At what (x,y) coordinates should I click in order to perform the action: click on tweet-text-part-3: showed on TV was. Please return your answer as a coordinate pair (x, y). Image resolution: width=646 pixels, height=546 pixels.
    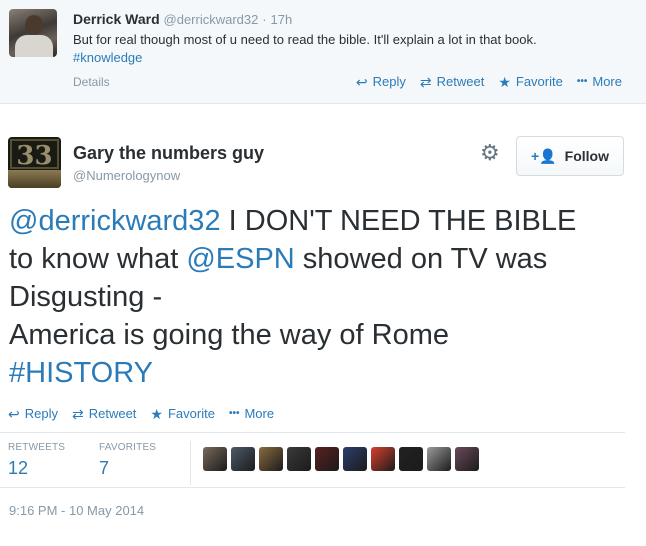
    Looking at the image, I should click on (421, 259).